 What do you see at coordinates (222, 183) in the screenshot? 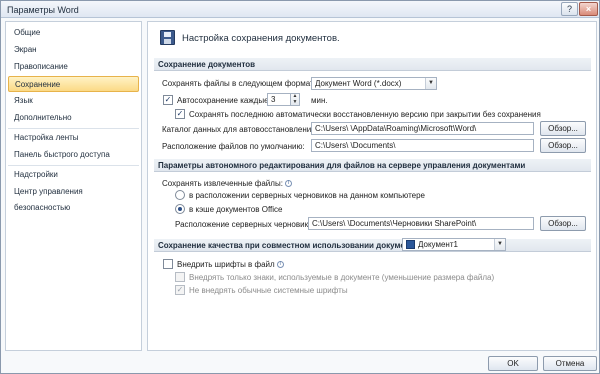
I see `save-checked-out-text: Сохранять извлеченные файлы:` at bounding box center [222, 183].